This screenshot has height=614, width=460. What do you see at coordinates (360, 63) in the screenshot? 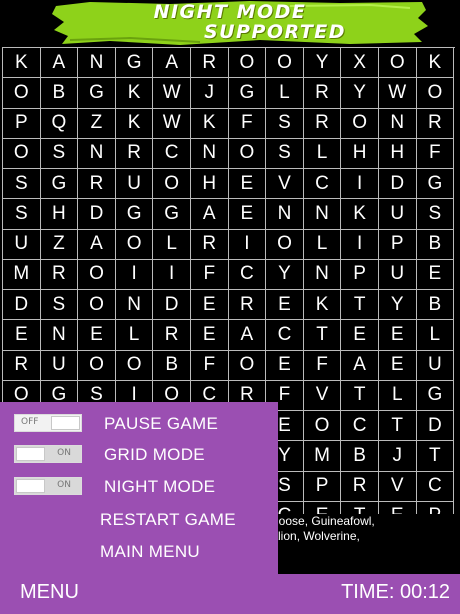
I see `grid-cell: X` at bounding box center [360, 63].